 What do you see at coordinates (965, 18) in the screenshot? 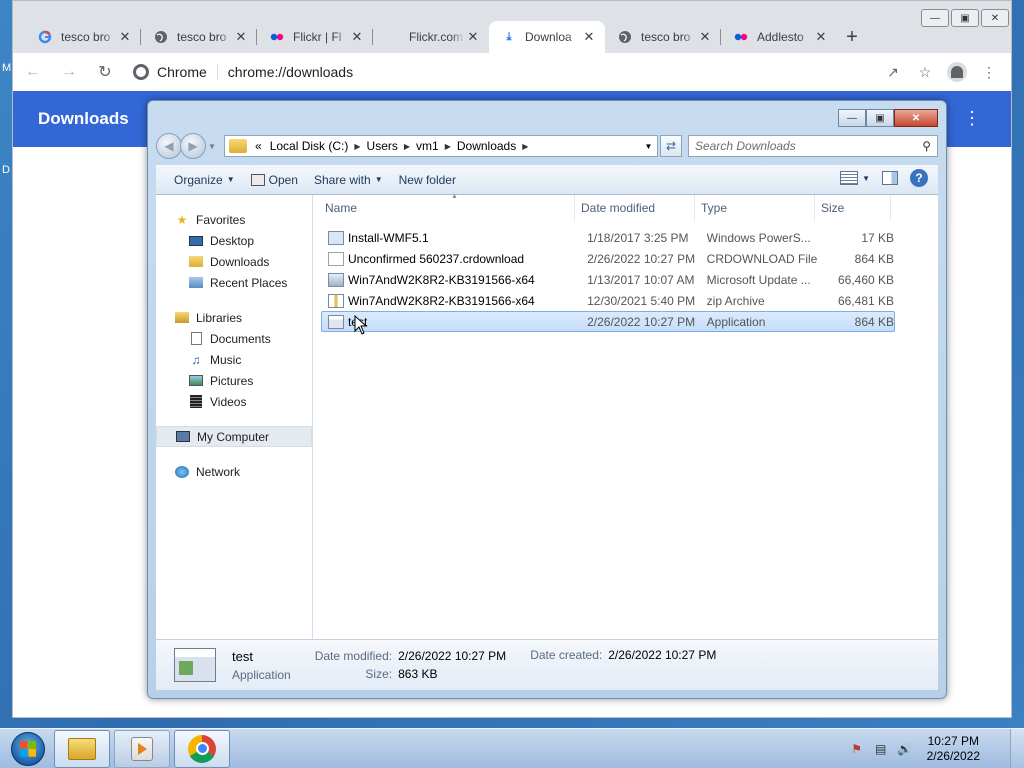
I see `maximize-button: ▣` at bounding box center [965, 18].